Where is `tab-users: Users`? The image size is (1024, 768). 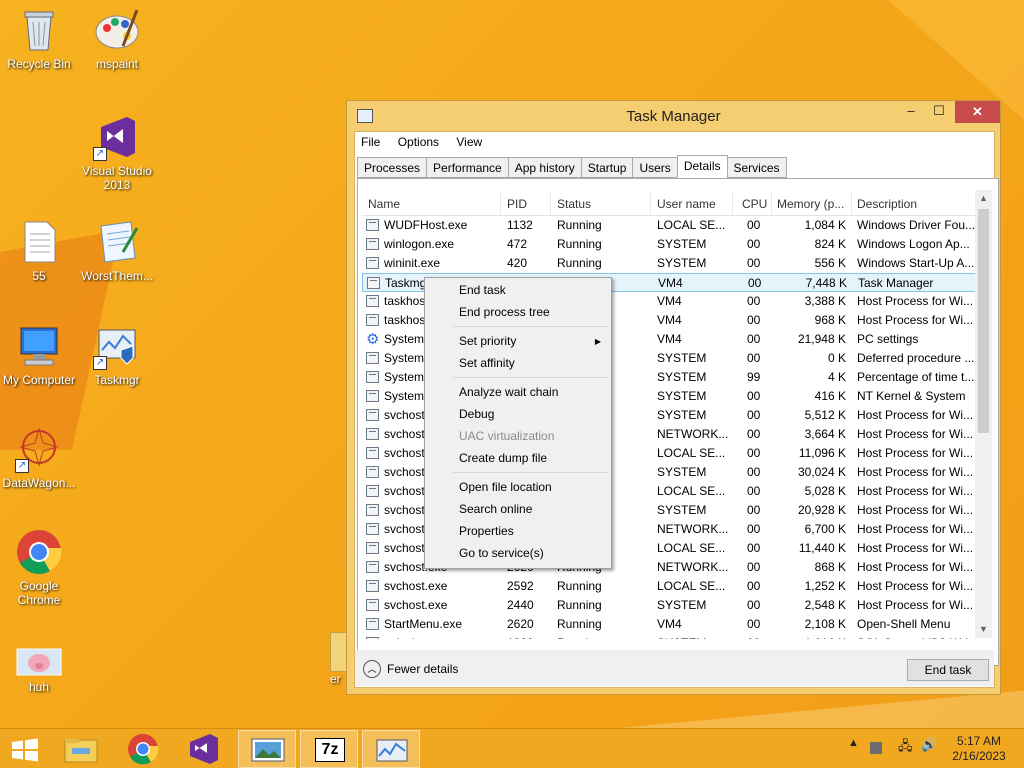
tab-users: Users is located at coordinates (655, 167).